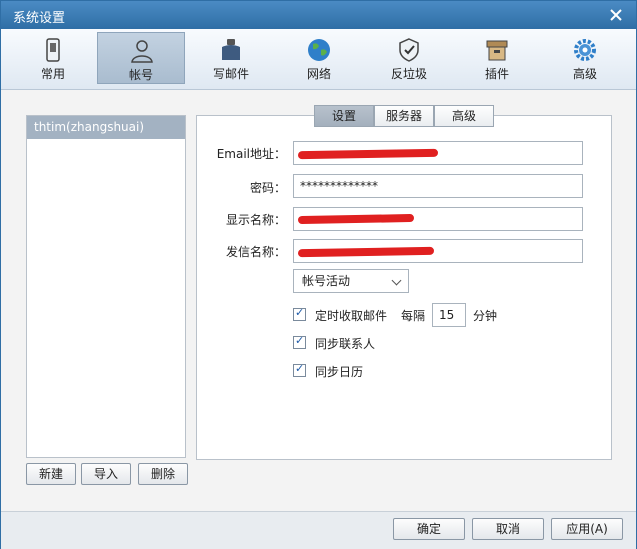  I want to click on check-mail-checkbox, so click(299, 313).